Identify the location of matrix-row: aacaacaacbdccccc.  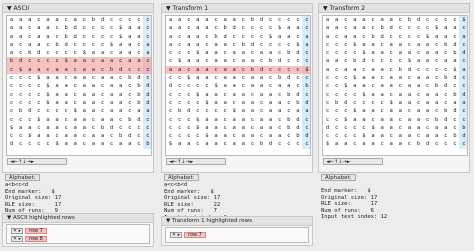
(238, 20).